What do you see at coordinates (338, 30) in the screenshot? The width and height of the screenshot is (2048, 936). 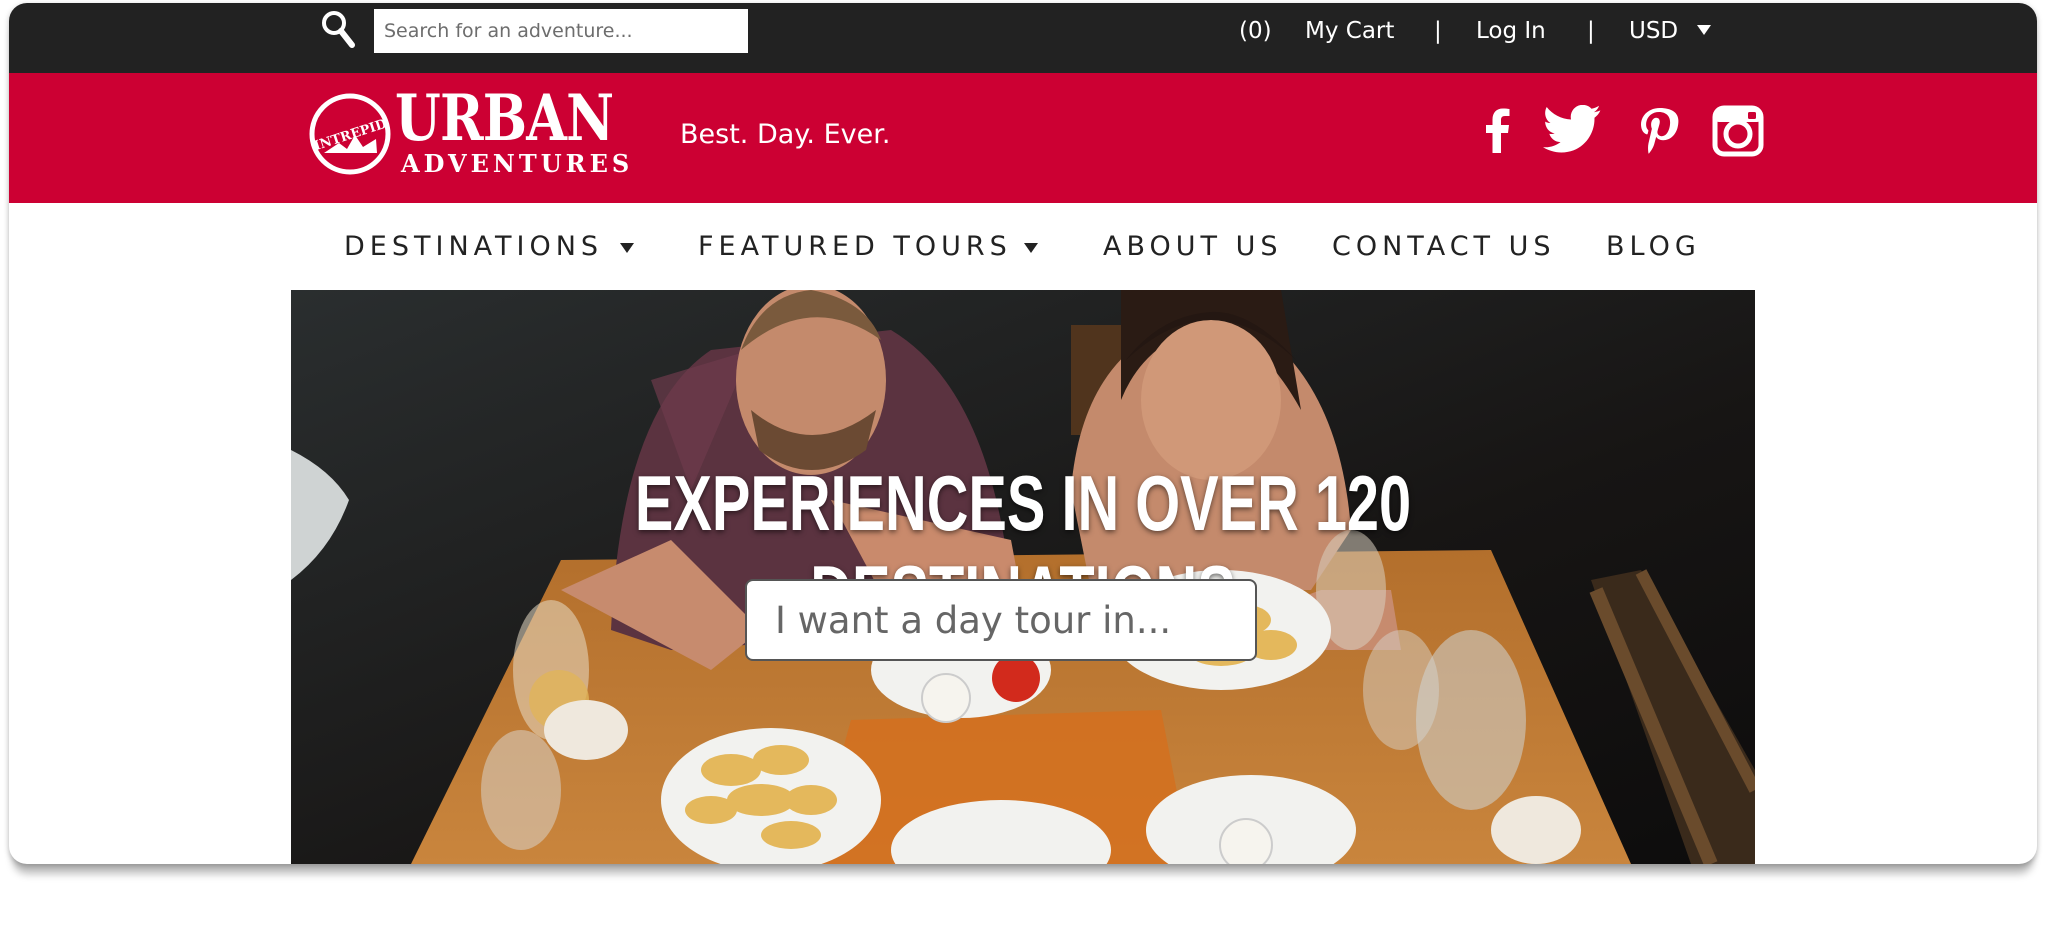 I see `search-icon` at bounding box center [338, 30].